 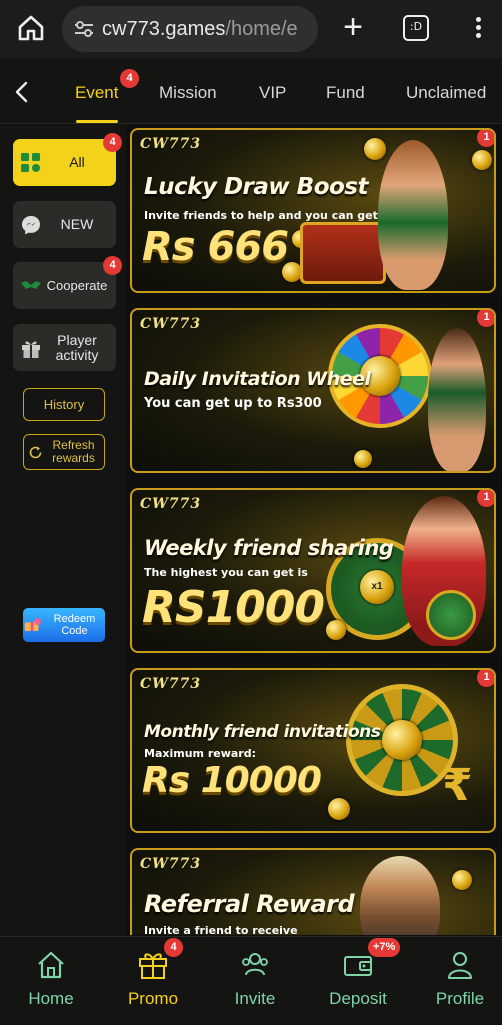 I want to click on chat-bubble-icon, so click(x=31, y=224).